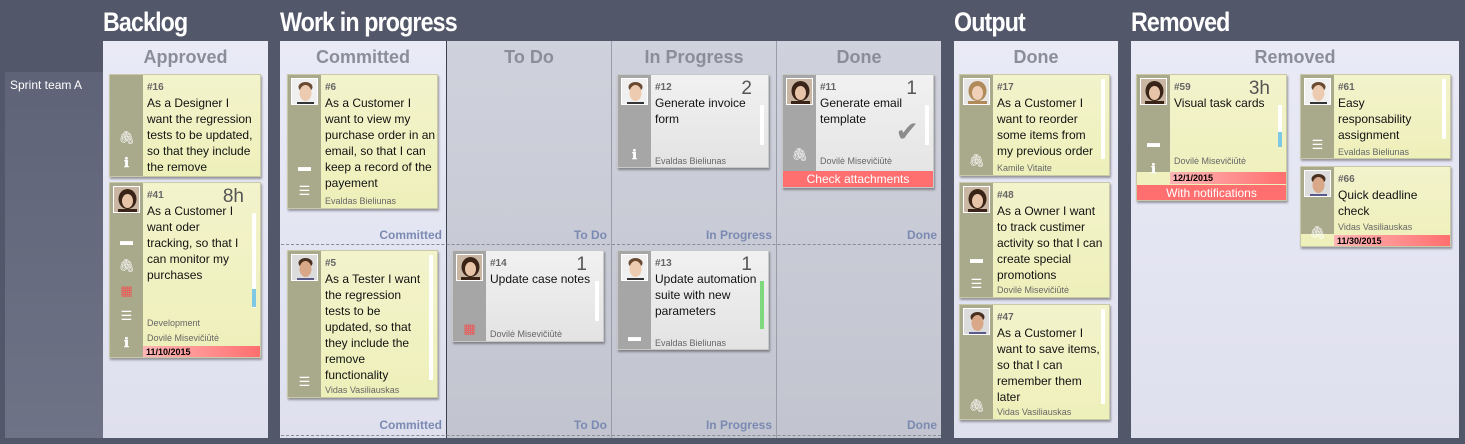 This screenshot has width=1465, height=444. What do you see at coordinates (529, 57) in the screenshot?
I see `column-header-todo: To Do` at bounding box center [529, 57].